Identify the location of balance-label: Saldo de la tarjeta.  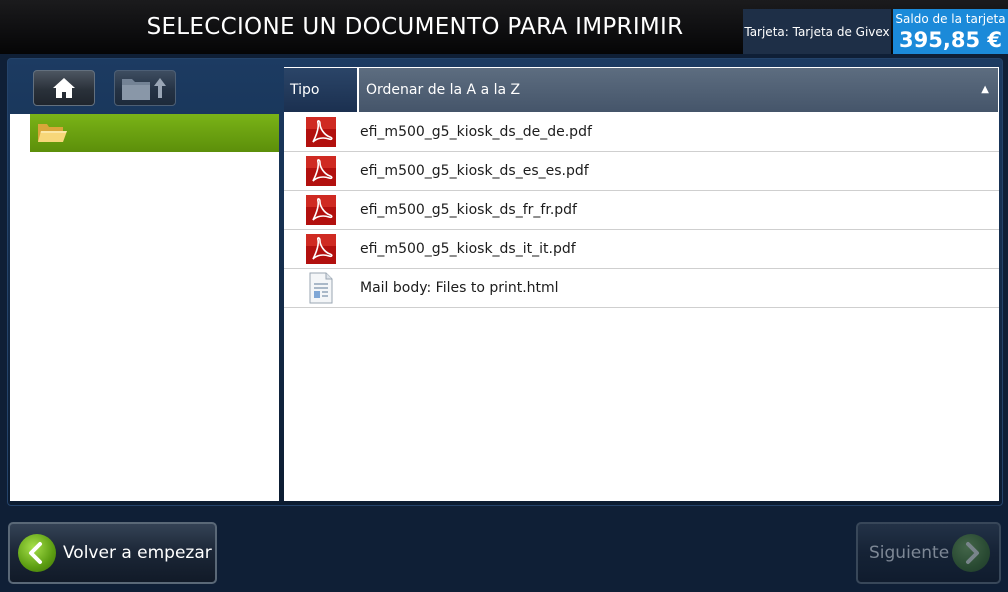
(950, 19).